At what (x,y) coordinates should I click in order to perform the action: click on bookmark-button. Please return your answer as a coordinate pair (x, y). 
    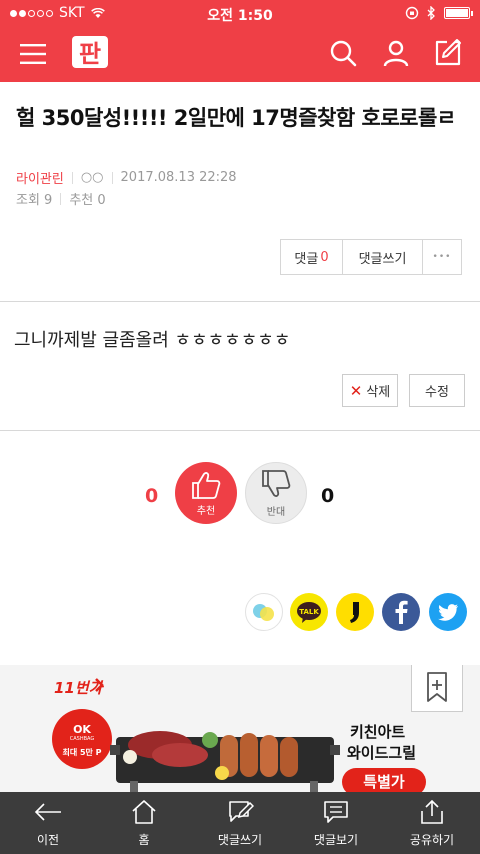
    Looking at the image, I should click on (437, 688).